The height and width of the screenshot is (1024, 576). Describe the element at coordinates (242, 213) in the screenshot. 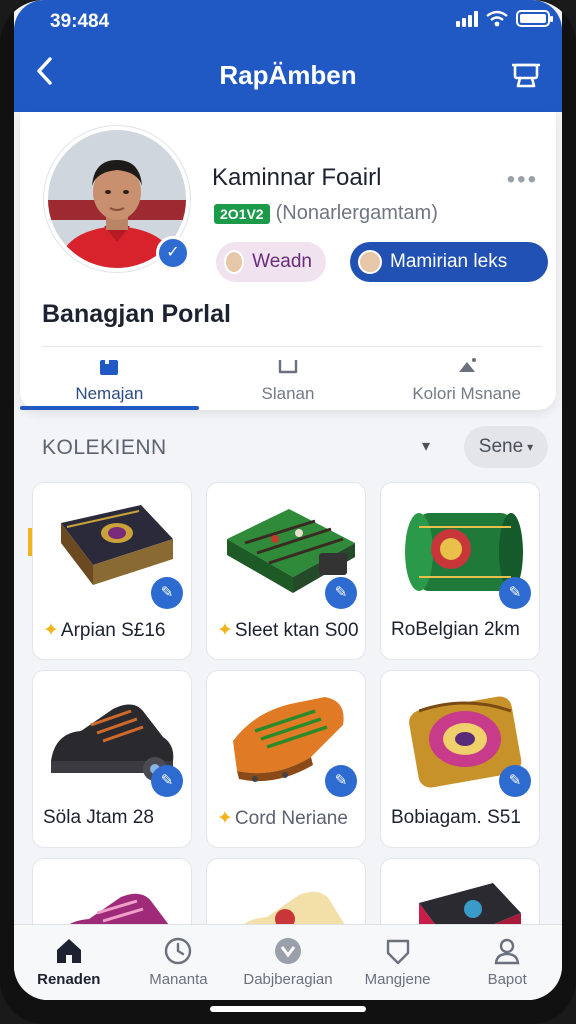

I see `id-badge: 2O1V2` at that location.